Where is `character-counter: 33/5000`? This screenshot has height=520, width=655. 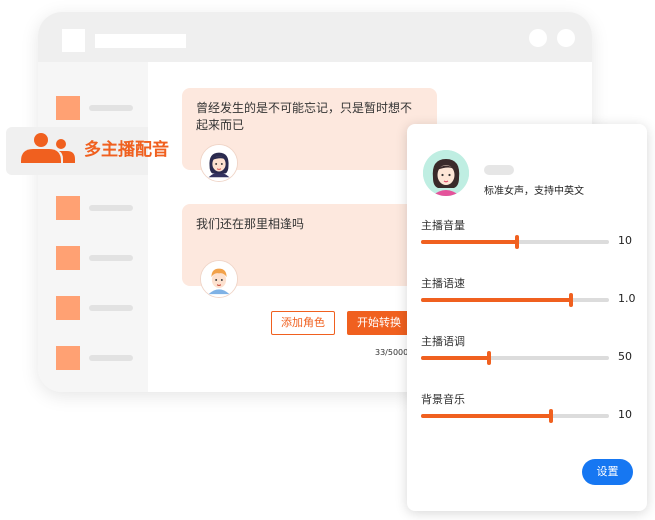 character-counter: 33/5000 is located at coordinates (392, 352).